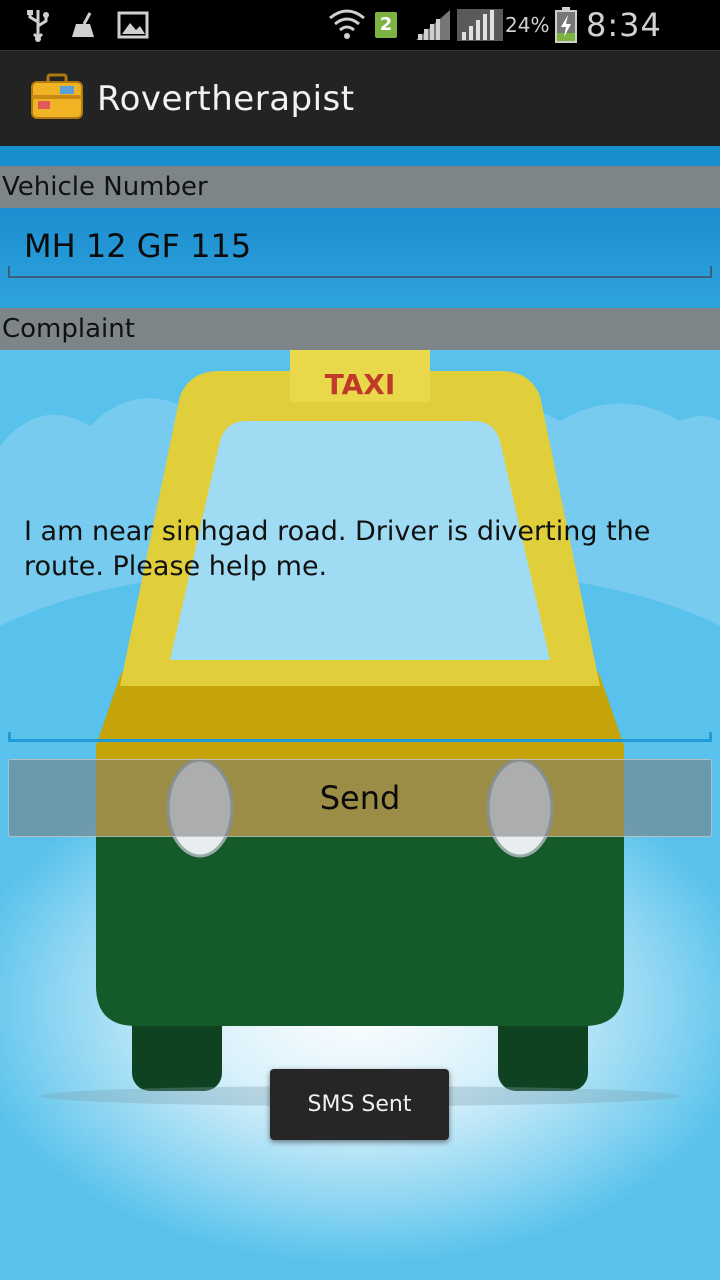  What do you see at coordinates (347, 25) in the screenshot?
I see `wifi-icon` at bounding box center [347, 25].